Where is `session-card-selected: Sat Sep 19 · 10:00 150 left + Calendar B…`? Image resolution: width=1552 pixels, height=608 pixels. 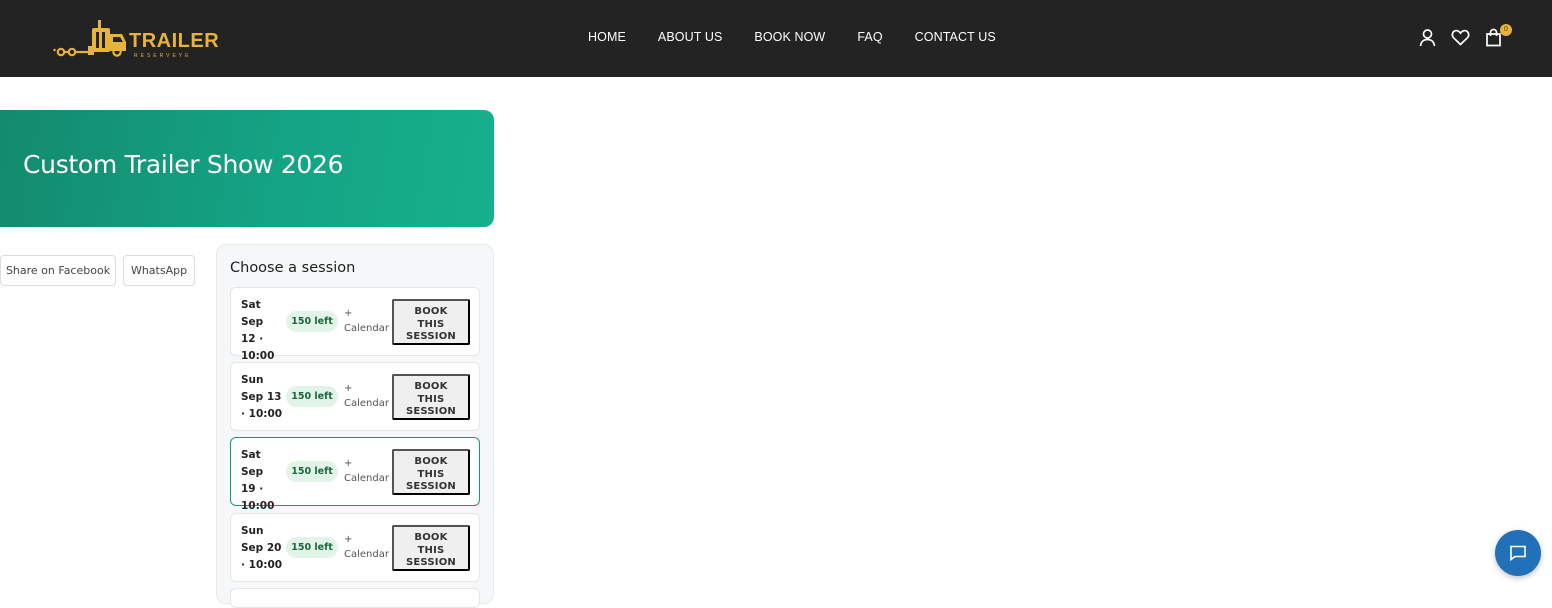 session-card-selected: Sat Sep 19 · 10:00 150 left + Calendar B… is located at coordinates (355, 474).